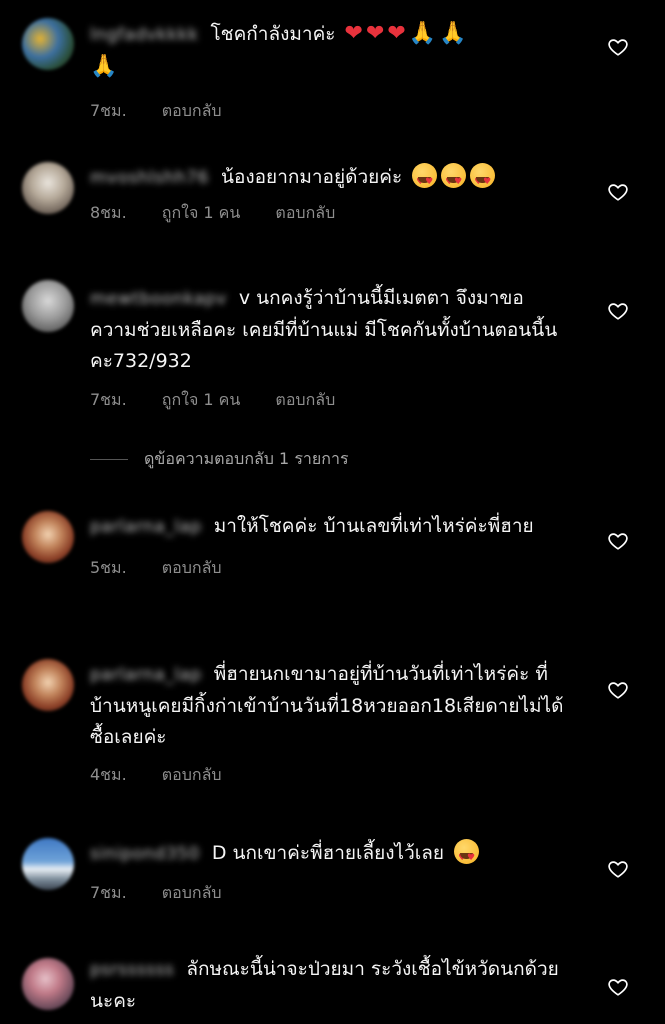  Describe the element at coordinates (273, 34) in the screenshot. I see `comment-message: โชคกำลังมาค่ะ` at that location.